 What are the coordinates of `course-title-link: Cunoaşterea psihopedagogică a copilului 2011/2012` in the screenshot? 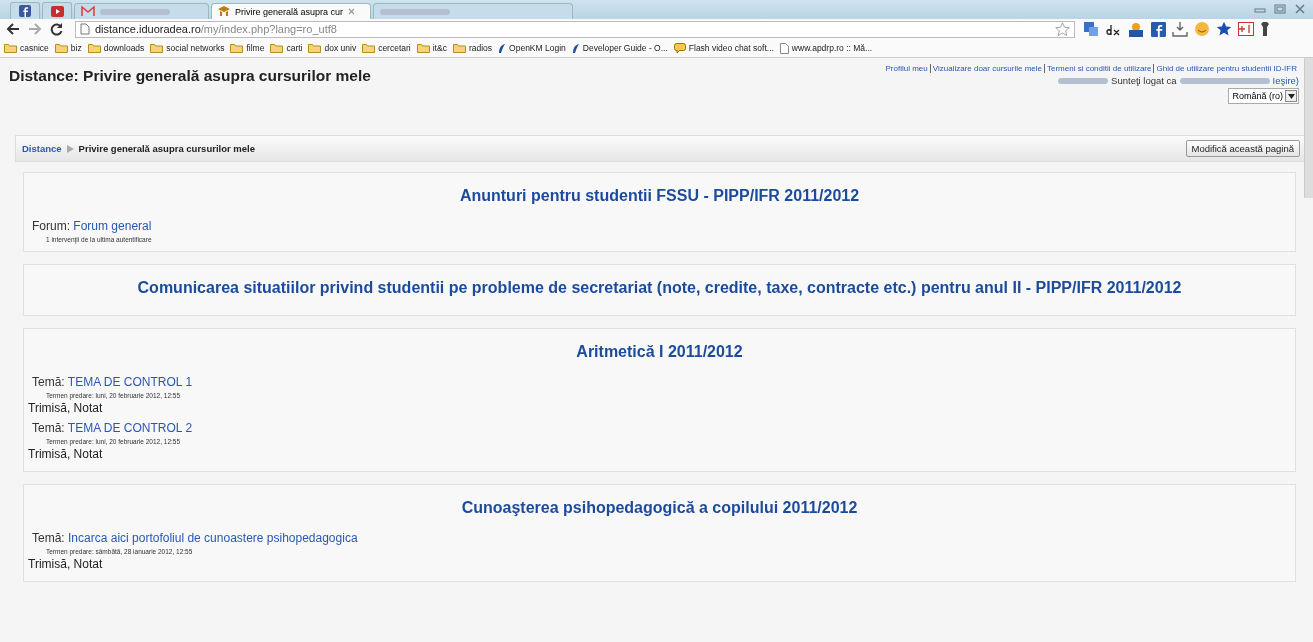 It's located at (659, 508).